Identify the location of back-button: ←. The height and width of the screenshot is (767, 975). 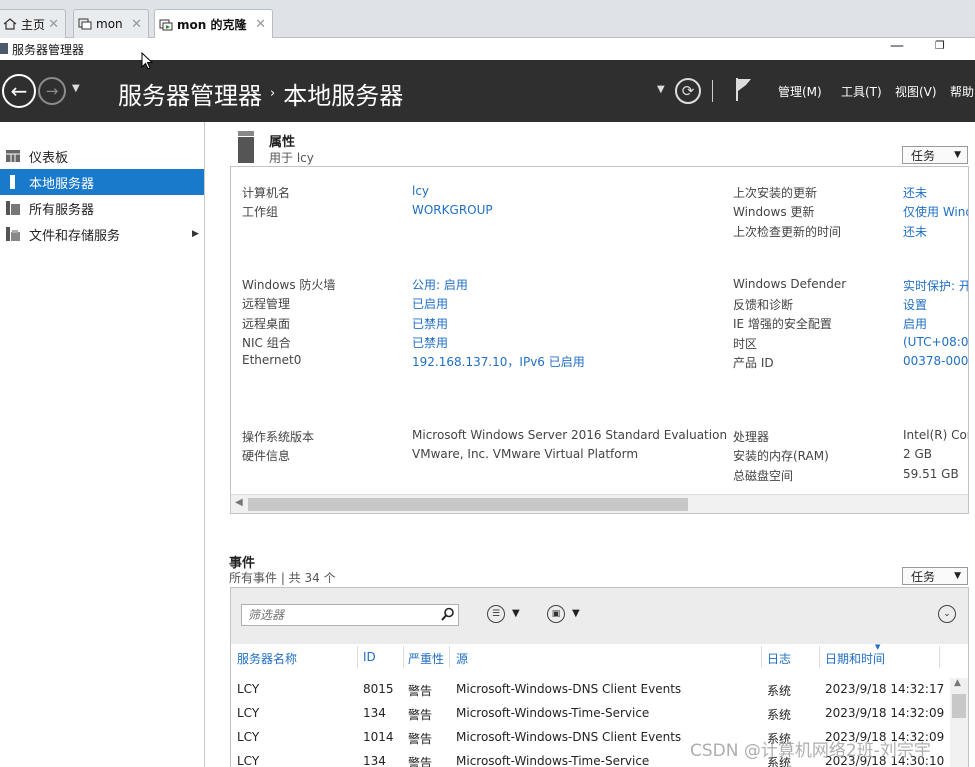
(19, 91).